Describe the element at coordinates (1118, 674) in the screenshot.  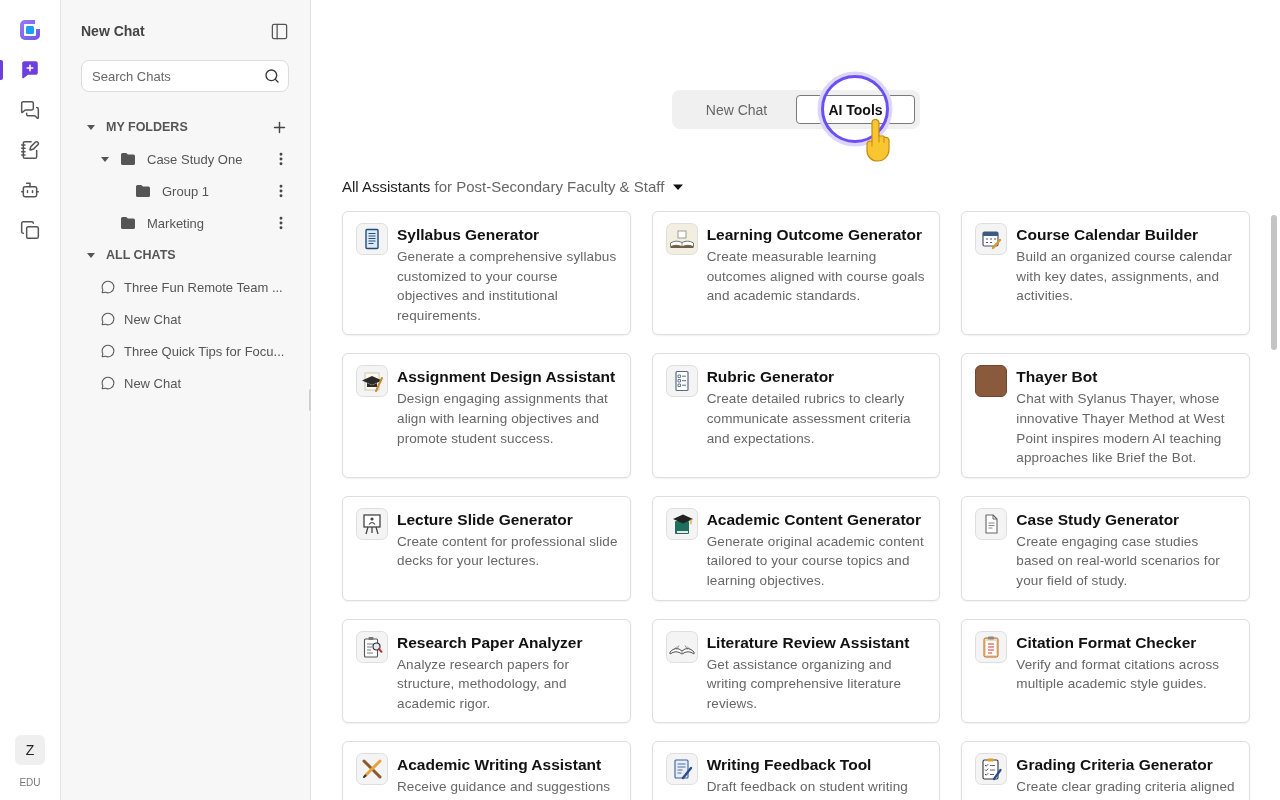
I see `card-description: Verify and format citations across multiple academic style guides.` at that location.